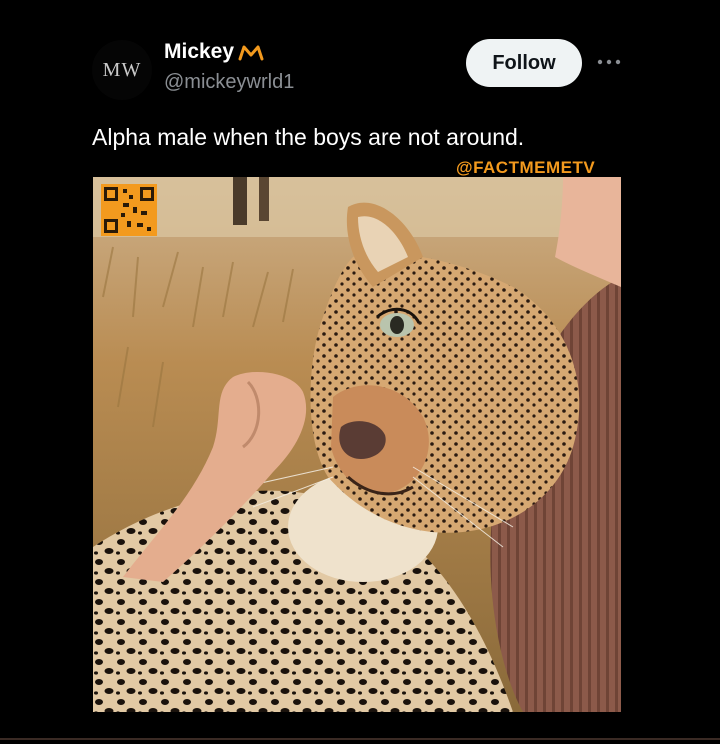  I want to click on more-icon, so click(609, 62).